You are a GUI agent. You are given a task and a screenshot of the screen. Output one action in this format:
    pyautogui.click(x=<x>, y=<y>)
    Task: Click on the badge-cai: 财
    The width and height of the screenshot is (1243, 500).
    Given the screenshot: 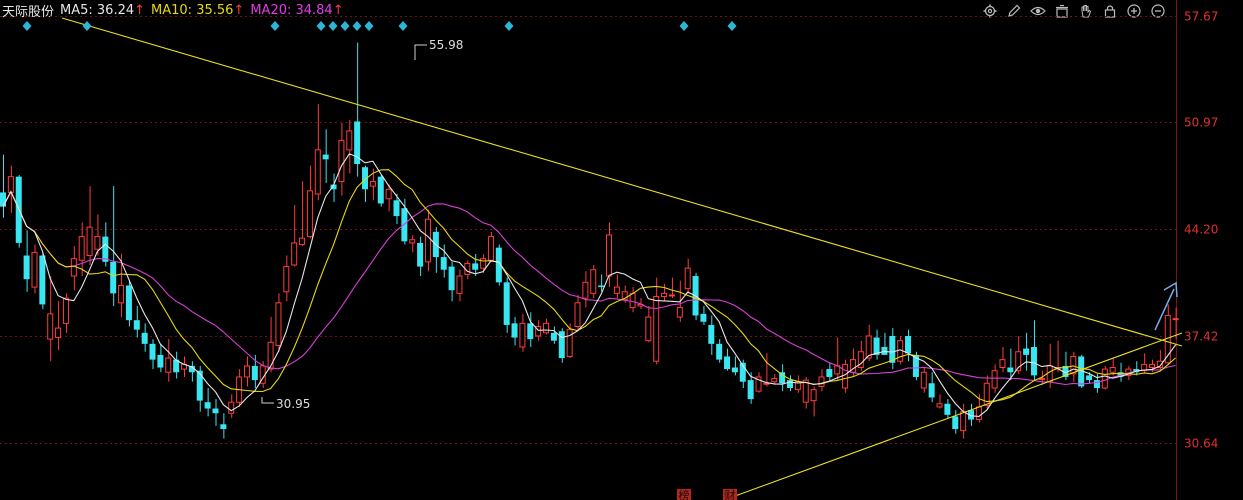 What is the action you would take?
    pyautogui.click(x=730, y=494)
    